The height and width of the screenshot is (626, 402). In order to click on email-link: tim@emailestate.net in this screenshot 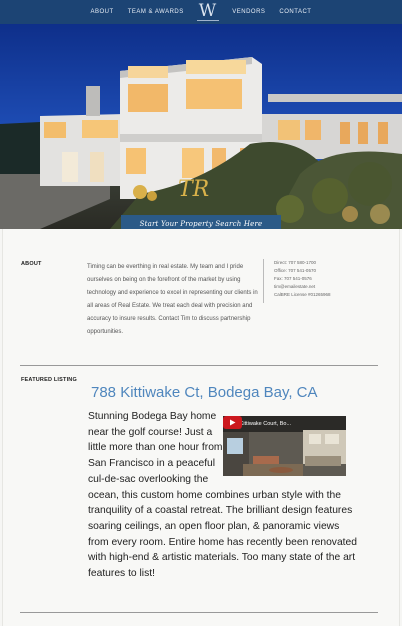, I will do `click(302, 287)`.